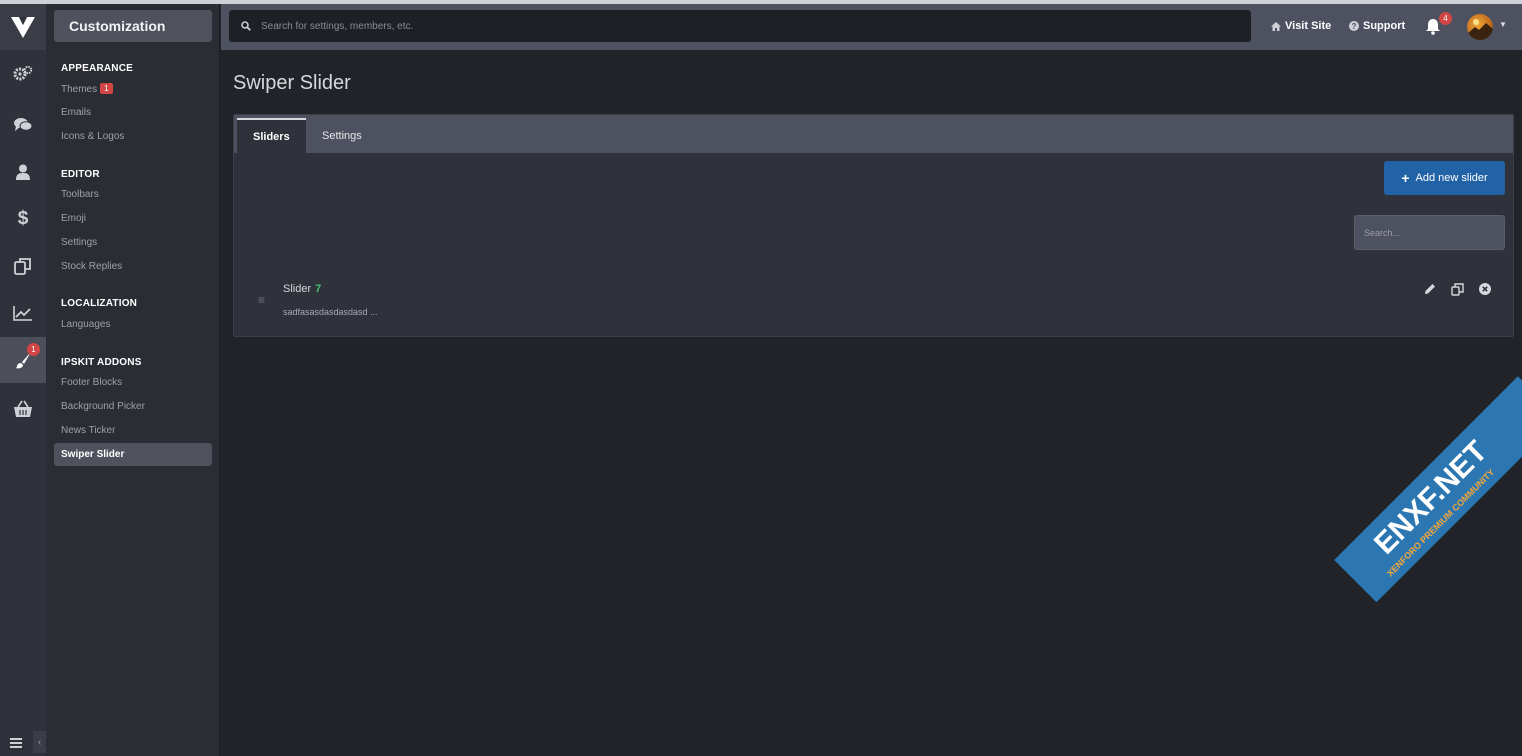  What do you see at coordinates (23, 360) in the screenshot?
I see `brush-icon: 1` at bounding box center [23, 360].